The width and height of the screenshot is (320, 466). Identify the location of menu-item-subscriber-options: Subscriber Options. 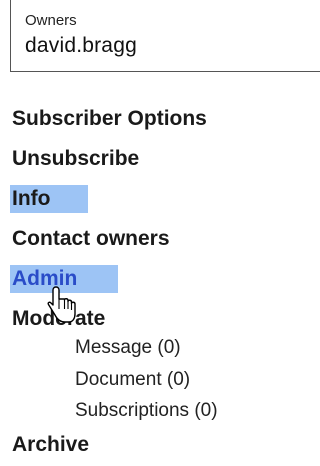
(109, 120).